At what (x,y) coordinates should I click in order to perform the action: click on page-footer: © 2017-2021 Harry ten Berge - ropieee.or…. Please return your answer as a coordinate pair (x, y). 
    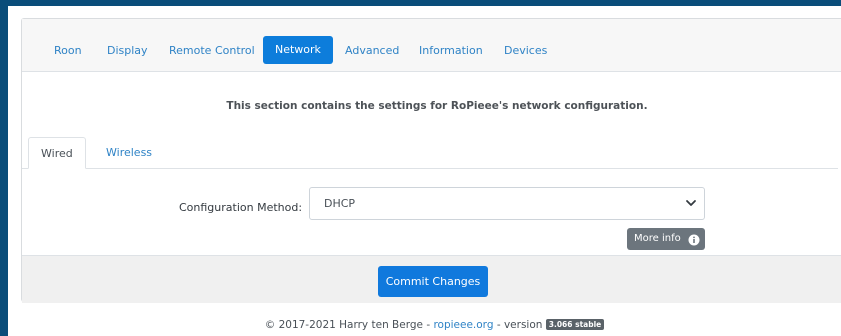
    Looking at the image, I should click on (424, 325).